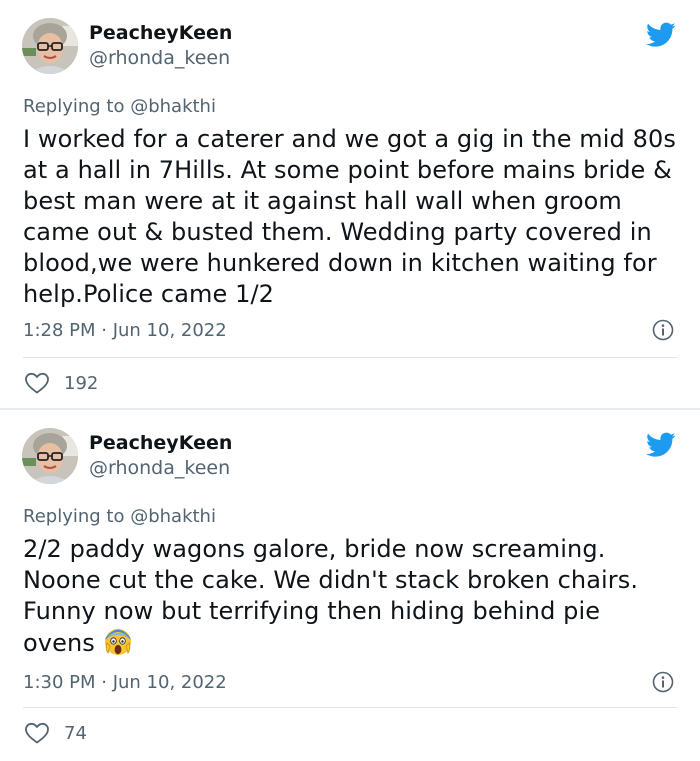  Describe the element at coordinates (61, 383) in the screenshot. I see `like-button: 192` at that location.